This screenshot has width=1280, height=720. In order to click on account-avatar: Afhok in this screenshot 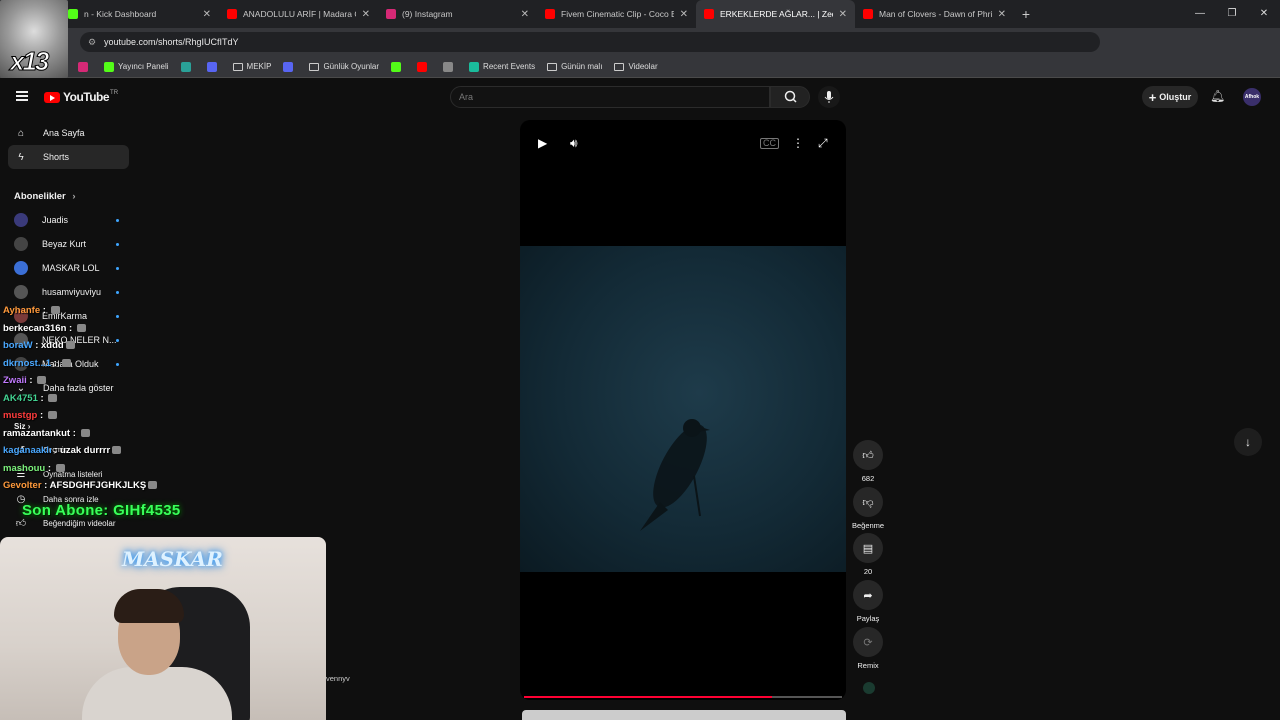, I will do `click(1252, 97)`.